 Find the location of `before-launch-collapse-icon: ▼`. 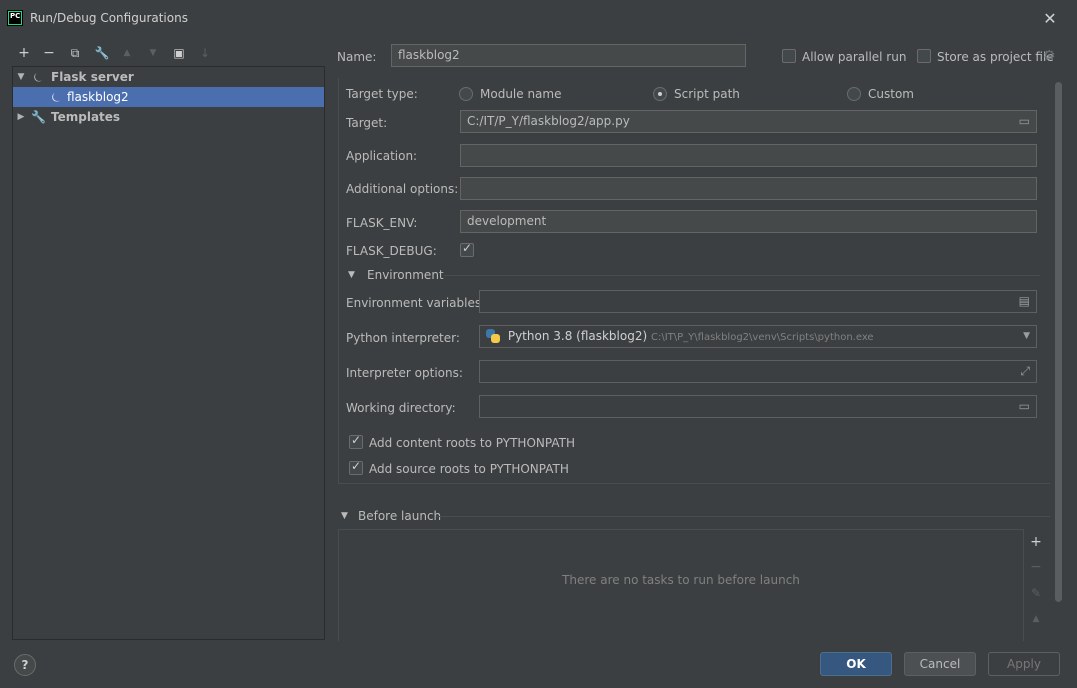

before-launch-collapse-icon: ▼ is located at coordinates (344, 516).